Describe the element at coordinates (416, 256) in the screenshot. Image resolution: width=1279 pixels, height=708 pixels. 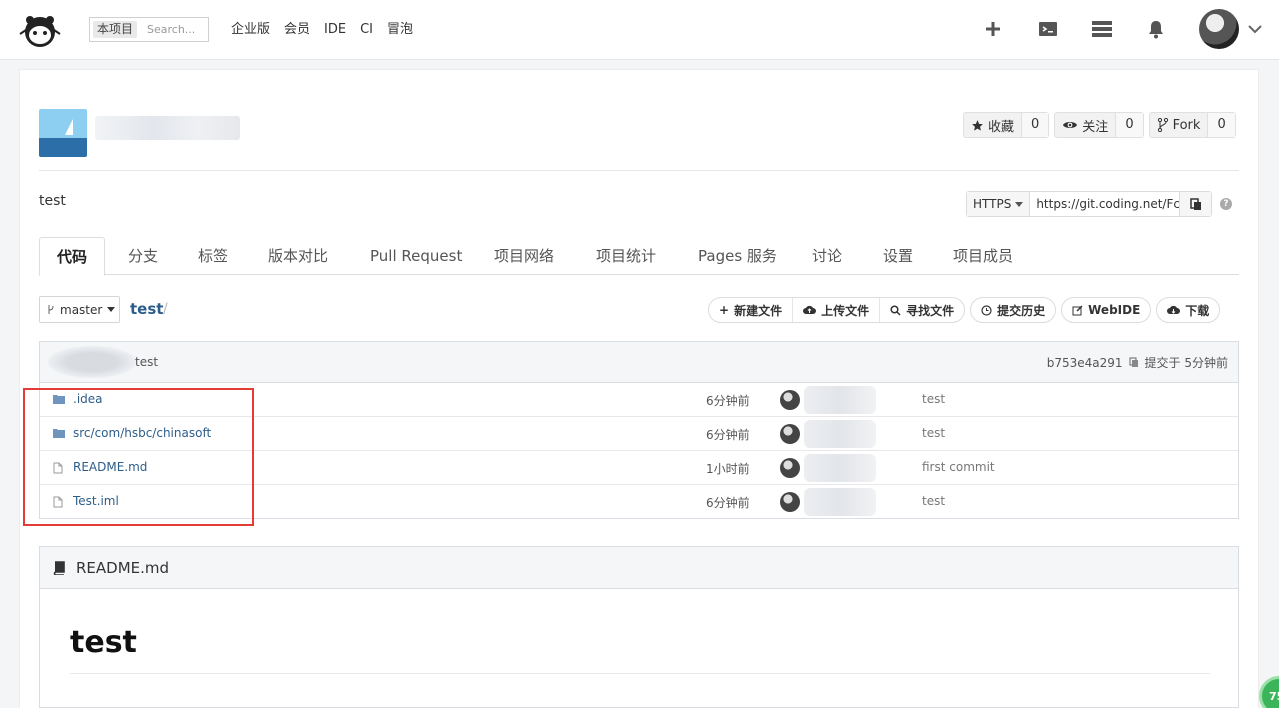
I see `tab-pull-request: Pull Request` at that location.